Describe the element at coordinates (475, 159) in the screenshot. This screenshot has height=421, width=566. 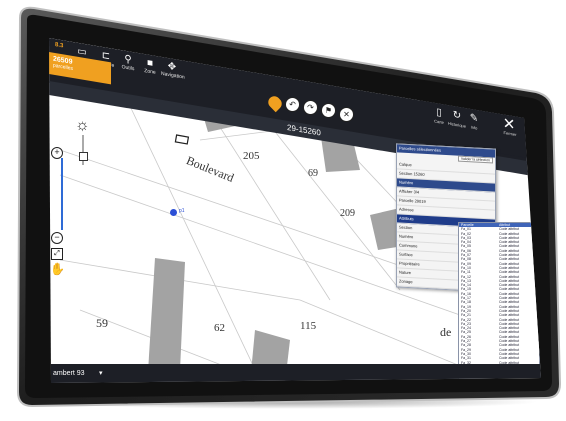
I see `validate-selection-button: Valider la sélection` at that location.